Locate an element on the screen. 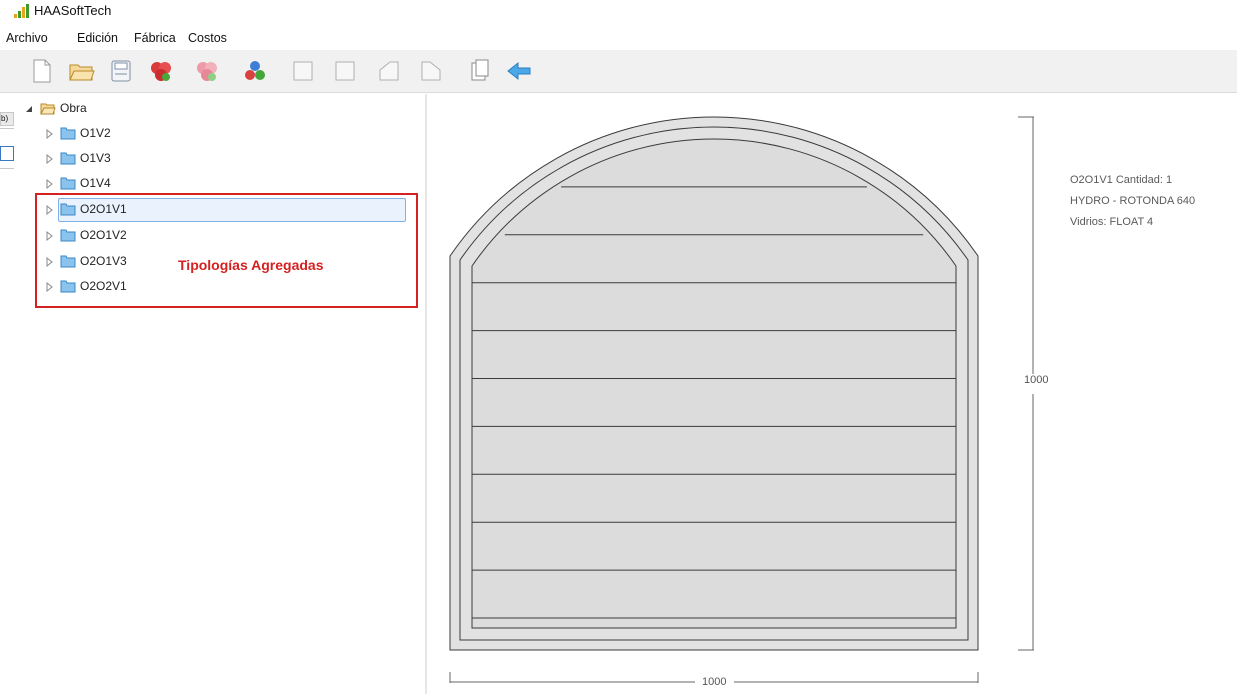 This screenshot has height=697, width=1237. fragment-label: b) is located at coordinates (7, 119).